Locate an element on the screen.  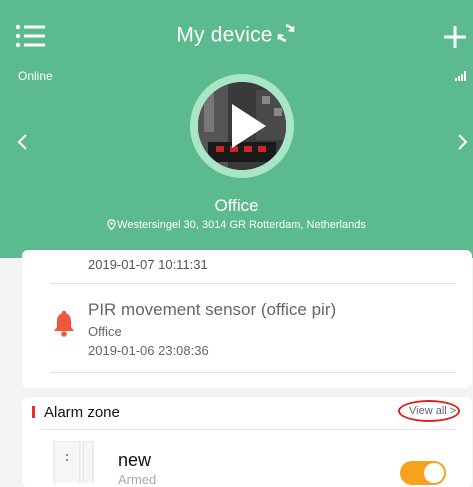
next-device-button is located at coordinates (462, 142).